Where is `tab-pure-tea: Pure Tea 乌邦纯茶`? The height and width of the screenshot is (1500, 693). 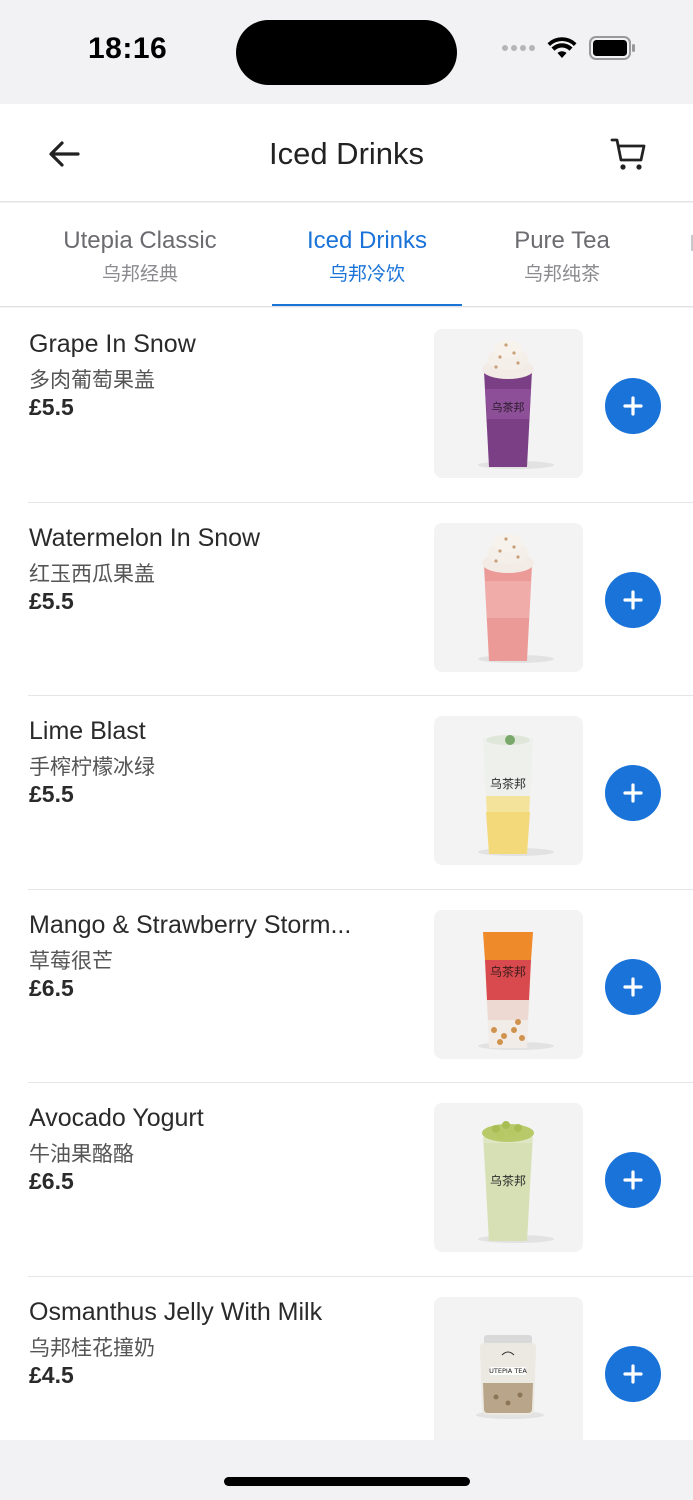 tab-pure-tea: Pure Tea 乌邦纯茶 is located at coordinates (562, 256).